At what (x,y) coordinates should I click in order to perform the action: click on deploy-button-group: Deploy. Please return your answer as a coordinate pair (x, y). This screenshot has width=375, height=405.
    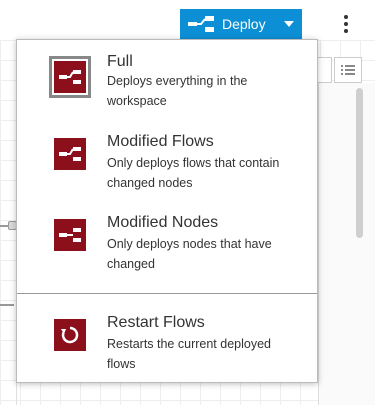
    Looking at the image, I should click on (241, 24).